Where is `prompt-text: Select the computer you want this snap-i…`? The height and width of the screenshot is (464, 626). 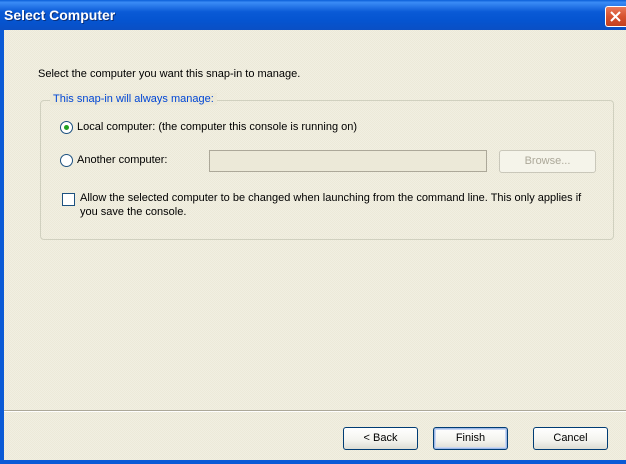
prompt-text: Select the computer you want this snap-i… is located at coordinates (169, 74).